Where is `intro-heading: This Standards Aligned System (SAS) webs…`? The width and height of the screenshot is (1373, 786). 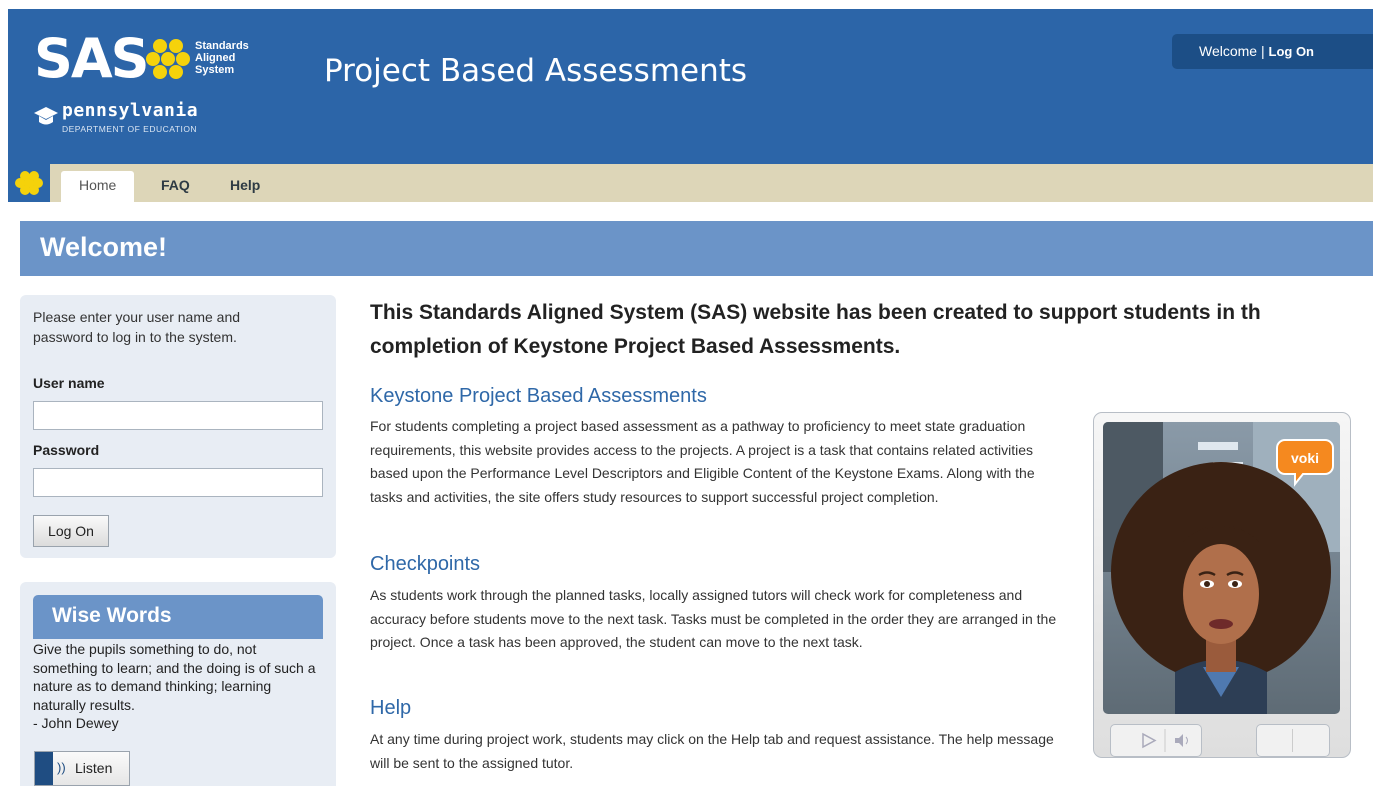 intro-heading: This Standards Aligned System (SAS) webs… is located at coordinates (815, 329).